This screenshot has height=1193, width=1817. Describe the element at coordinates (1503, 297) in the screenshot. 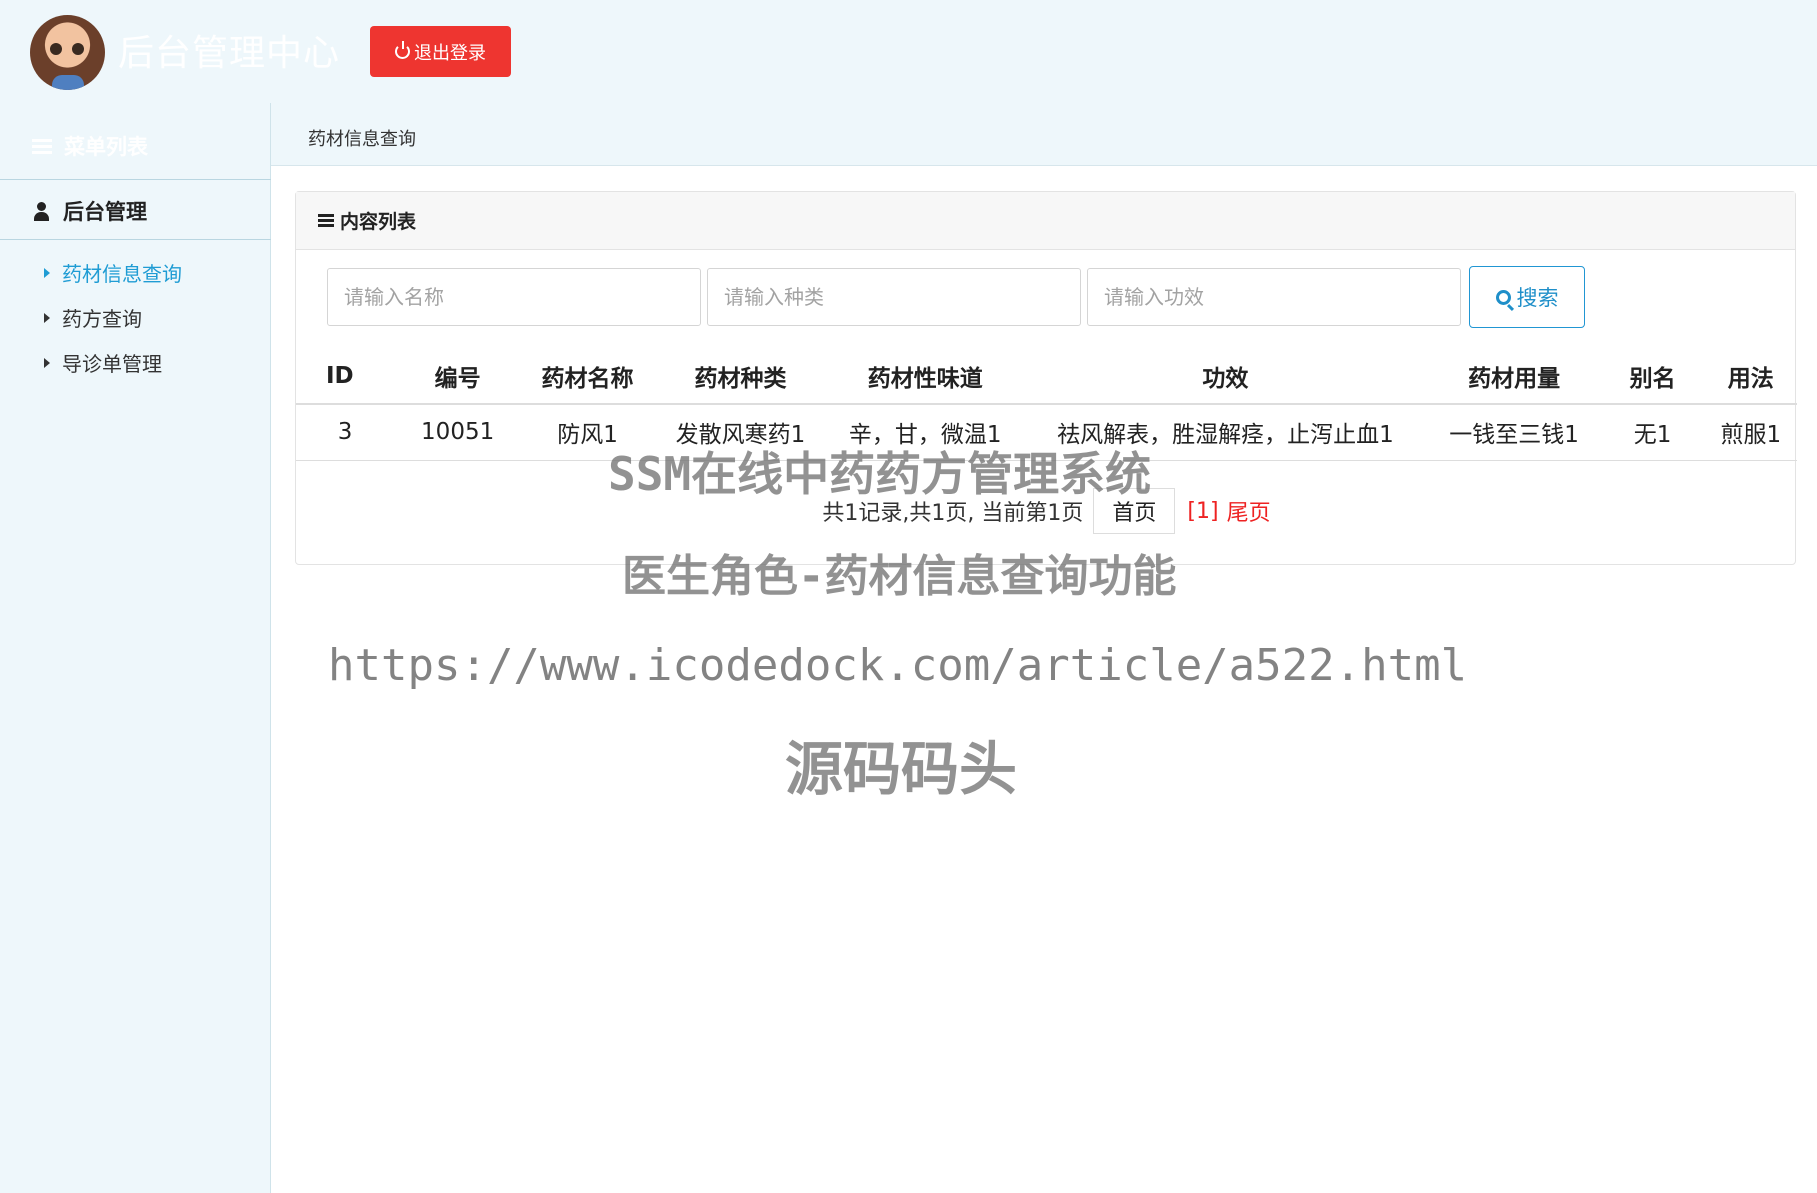

I see `search-icon` at that location.